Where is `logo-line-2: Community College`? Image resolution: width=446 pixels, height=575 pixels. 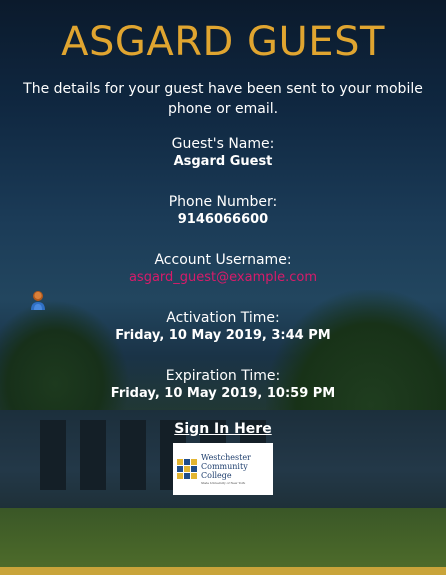
logo-line-2: Community College is located at coordinates (224, 470).